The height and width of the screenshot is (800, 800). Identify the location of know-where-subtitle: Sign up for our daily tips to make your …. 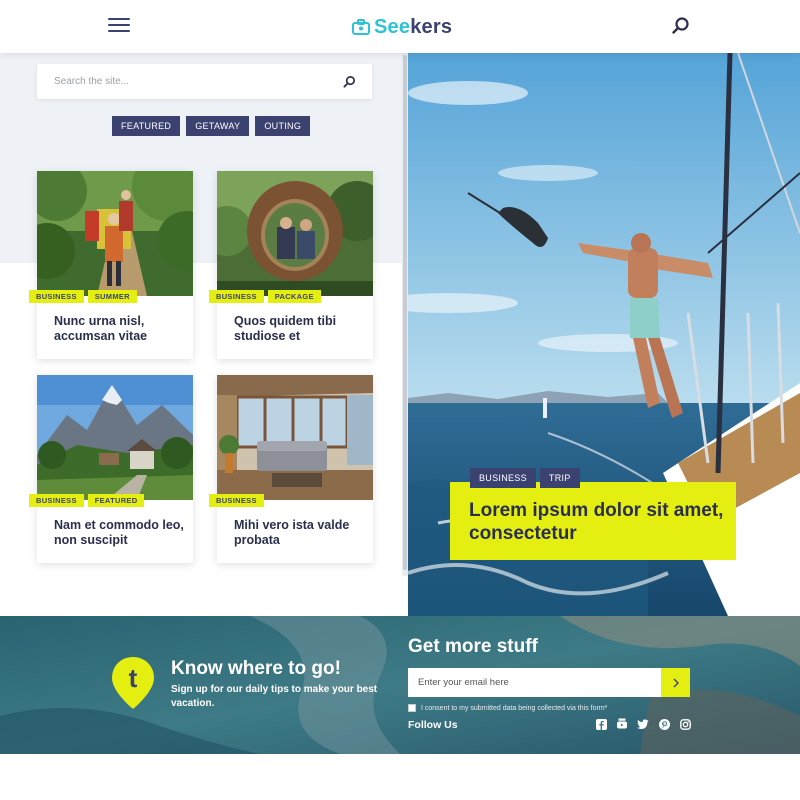
(274, 696).